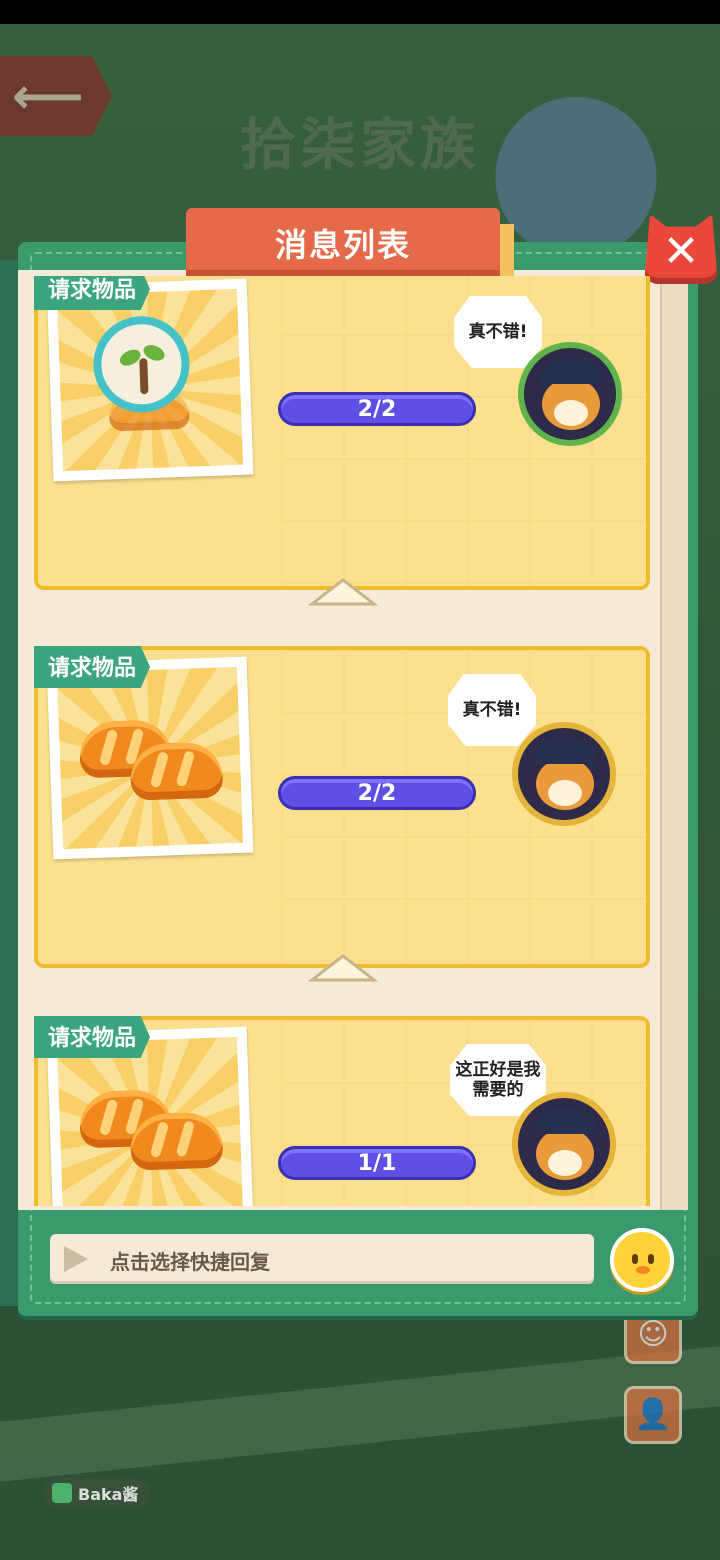 The width and height of the screenshot is (720, 1560). I want to click on emoji-button, so click(642, 1260).